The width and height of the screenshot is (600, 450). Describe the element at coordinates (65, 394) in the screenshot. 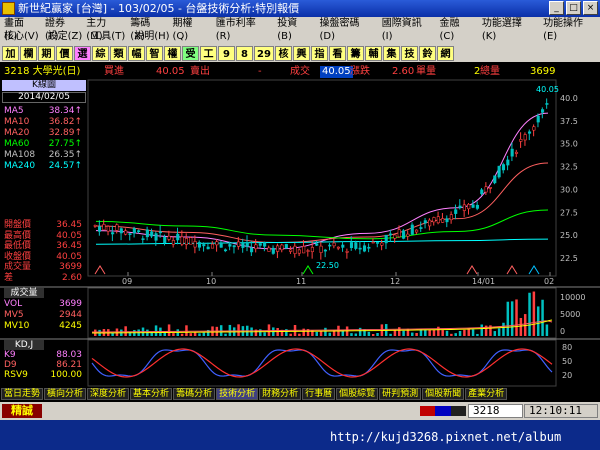

I see `tab-1: 橫向分析` at that location.